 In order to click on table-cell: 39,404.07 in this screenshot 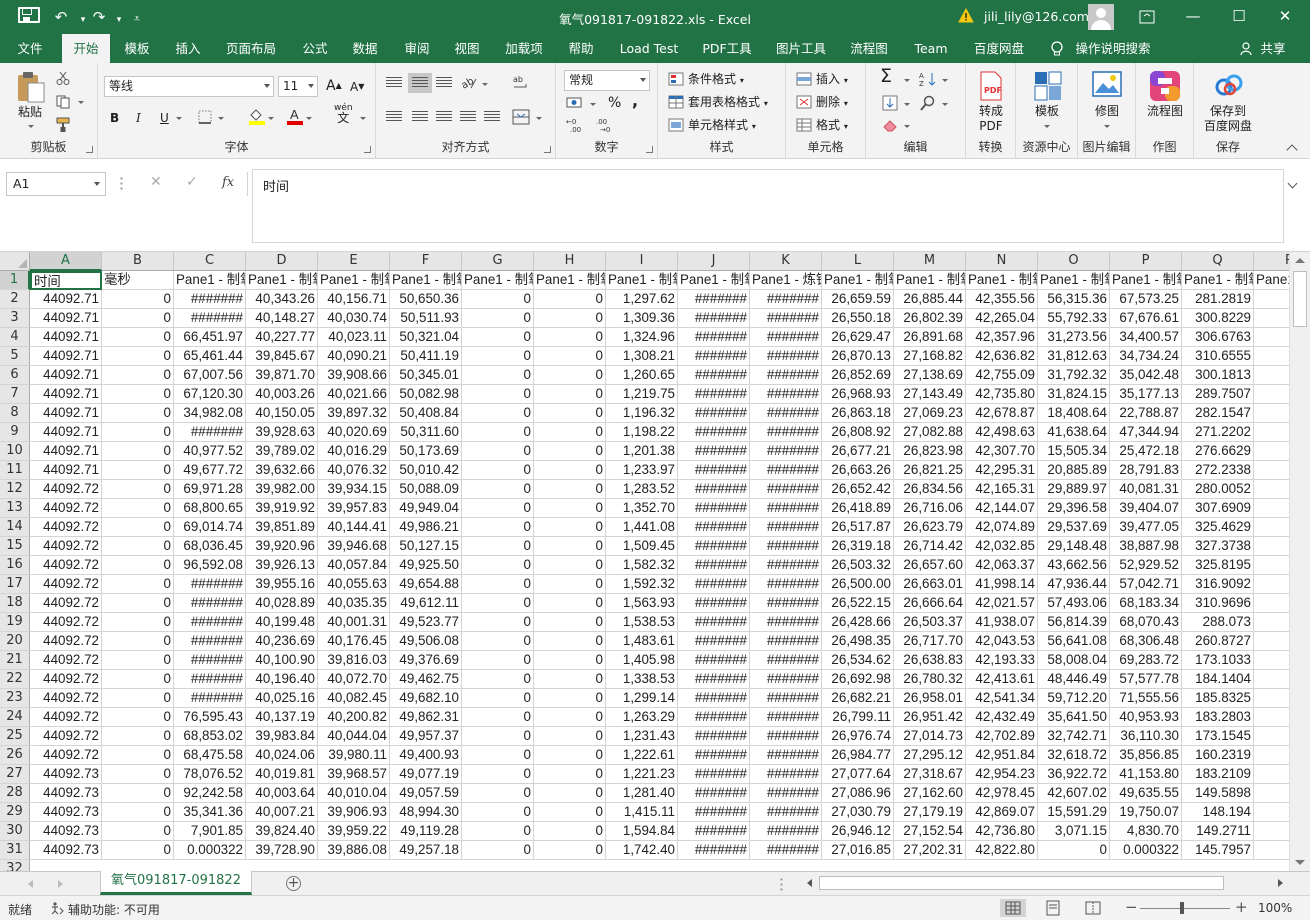, I will do `click(1146, 508)`.